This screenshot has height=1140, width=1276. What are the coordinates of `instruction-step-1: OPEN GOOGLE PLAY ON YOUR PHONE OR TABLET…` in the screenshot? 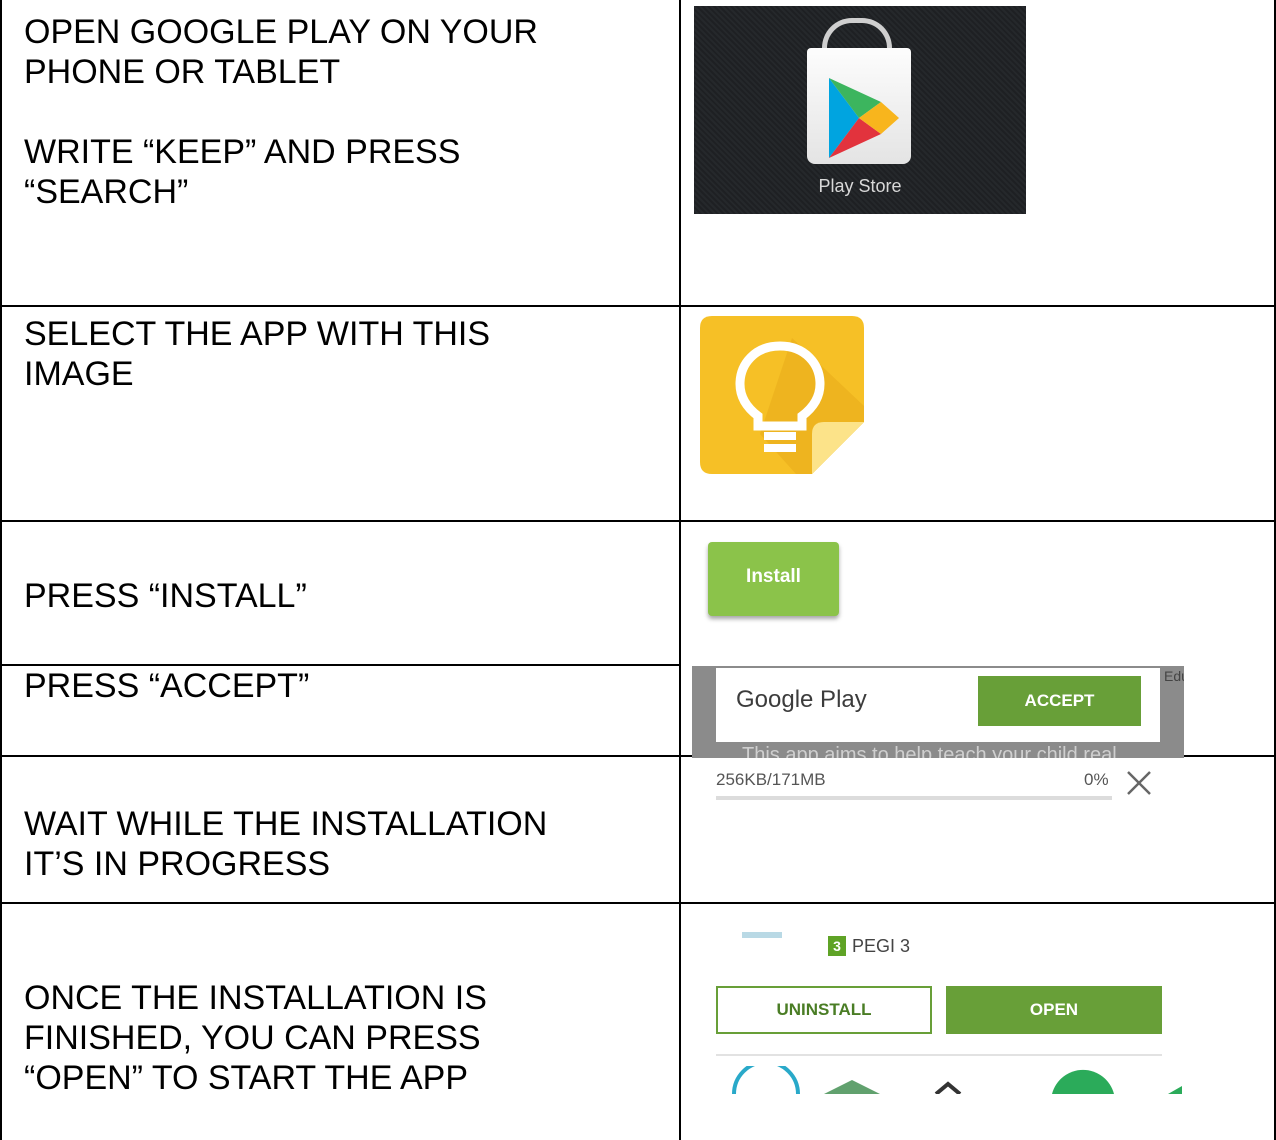 It's located at (281, 112).